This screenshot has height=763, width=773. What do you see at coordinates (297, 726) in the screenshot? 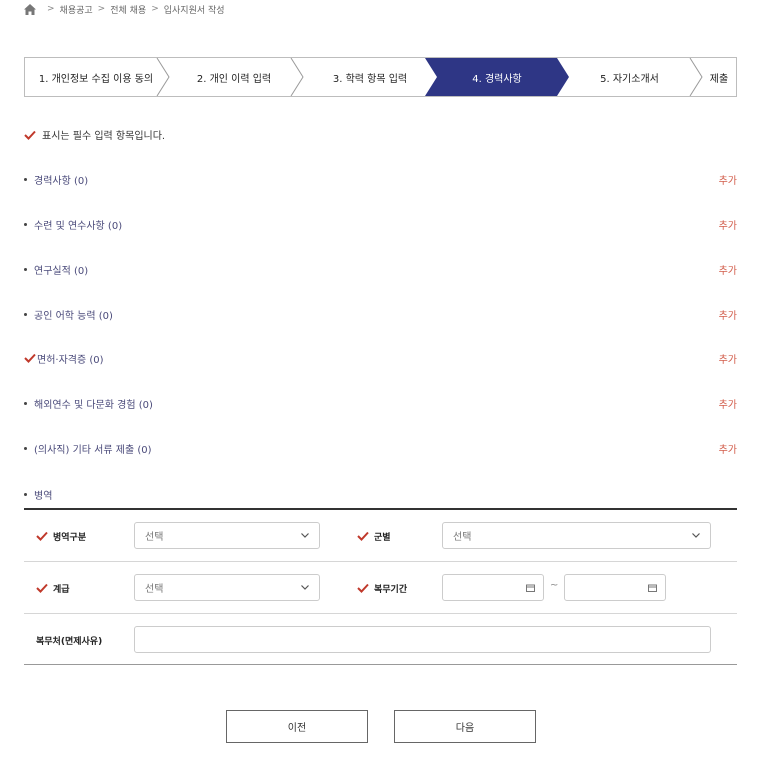
I see `prev-button: 이전` at bounding box center [297, 726].